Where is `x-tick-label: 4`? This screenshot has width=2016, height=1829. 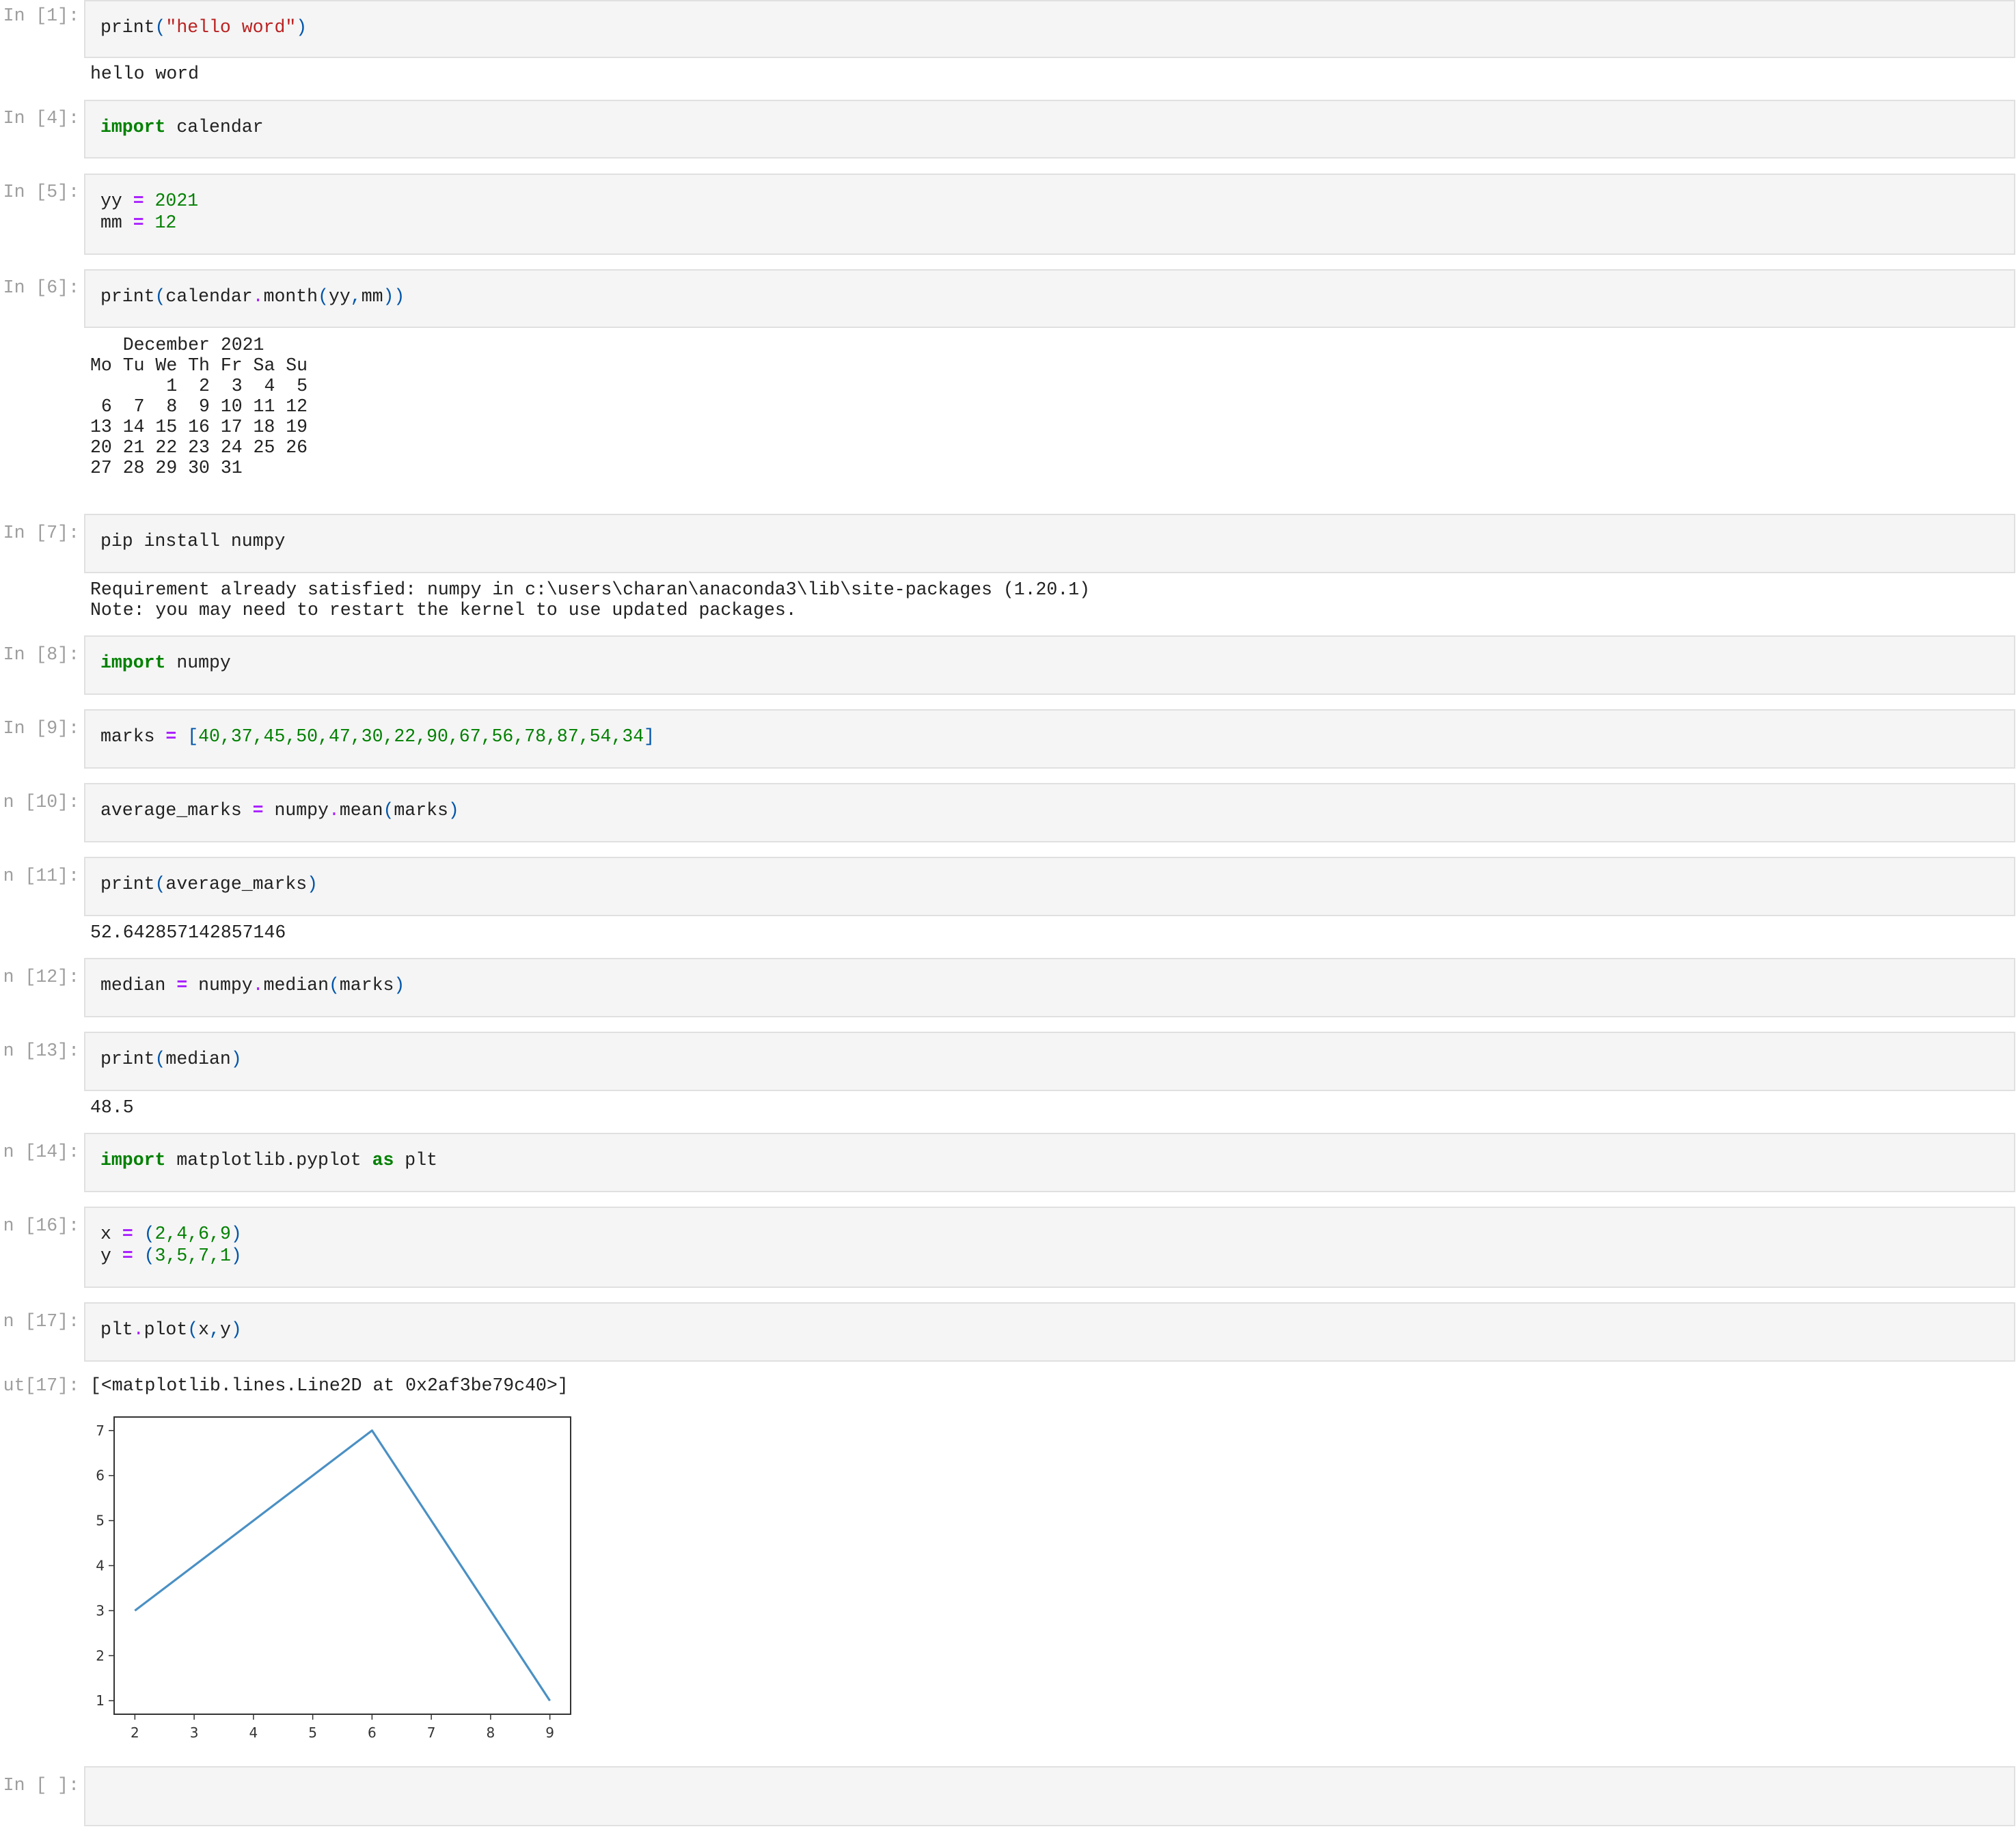 x-tick-label: 4 is located at coordinates (253, 1732).